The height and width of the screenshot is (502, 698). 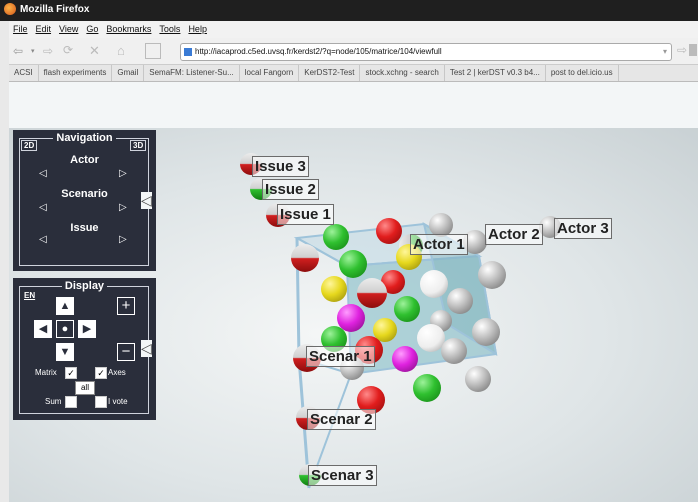 I want to click on bookmark-item: post to del.icio.us, so click(x=582, y=73).